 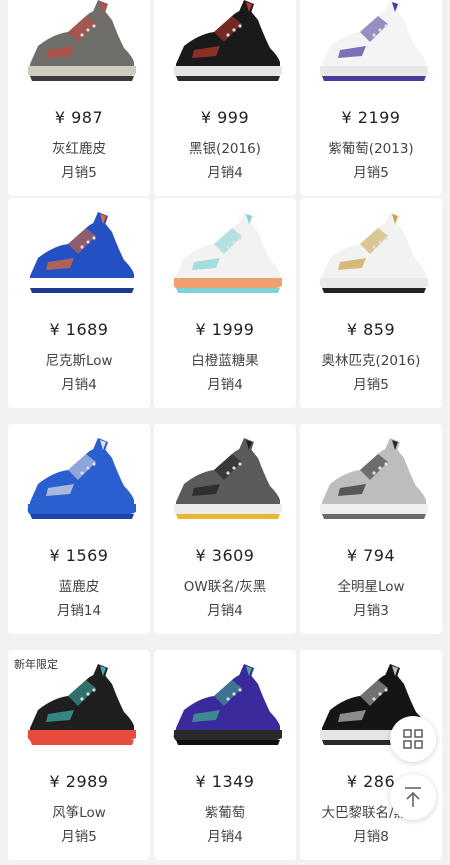 I want to click on product-card: ¥ 794 全明星Low 月销3, so click(x=371, y=529).